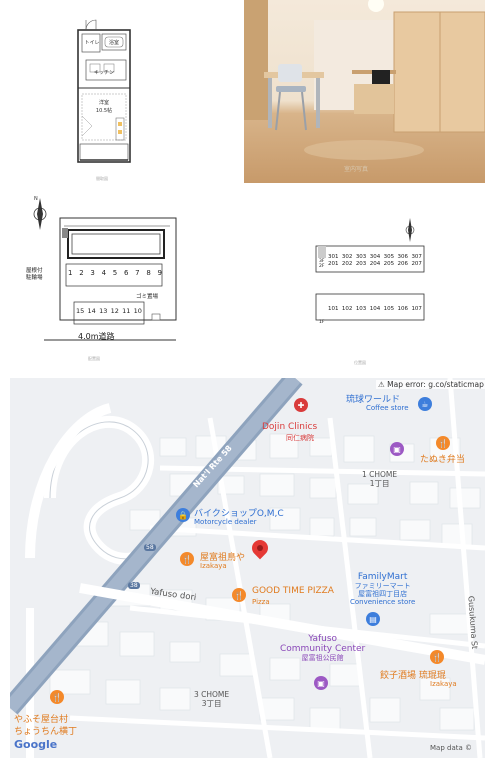 The height and width of the screenshot is (761, 485). Describe the element at coordinates (403, 260) in the screenshot. I see `room-unit-upper: 306 206` at that location.